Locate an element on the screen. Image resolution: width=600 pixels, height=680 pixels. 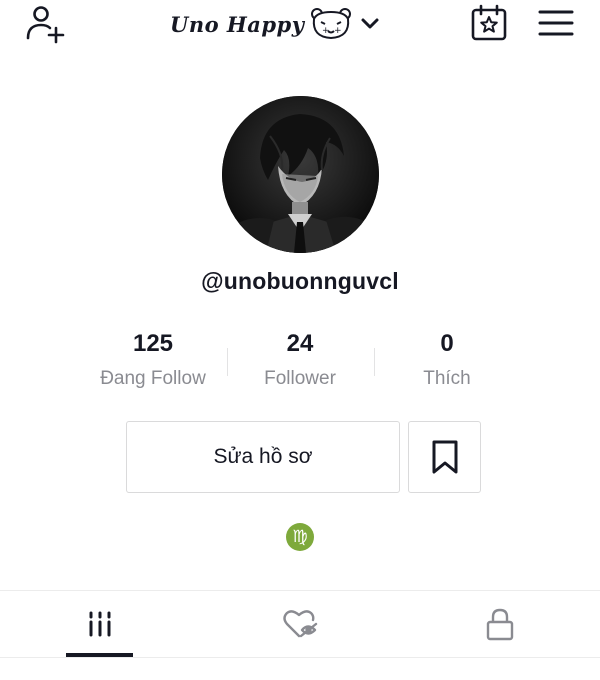
followers-count: 24 is located at coordinates (300, 343).